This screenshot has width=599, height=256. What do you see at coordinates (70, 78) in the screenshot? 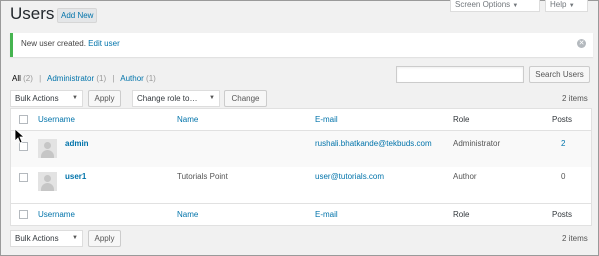
I see `filter-administrator: Administrator` at bounding box center [70, 78].